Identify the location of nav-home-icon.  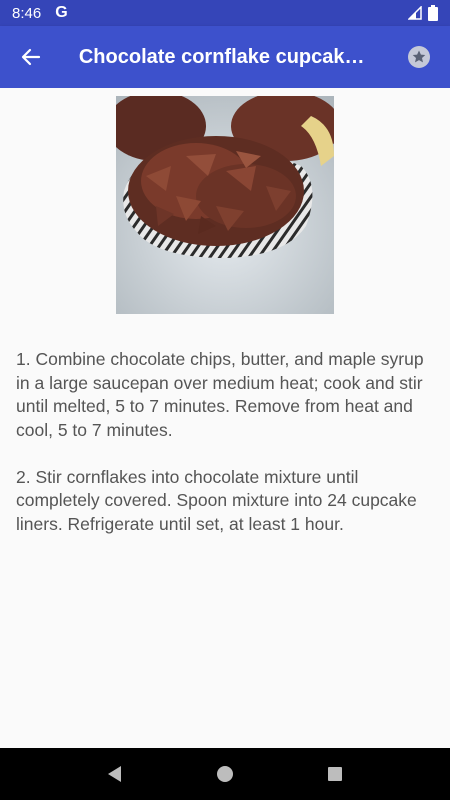
(225, 774).